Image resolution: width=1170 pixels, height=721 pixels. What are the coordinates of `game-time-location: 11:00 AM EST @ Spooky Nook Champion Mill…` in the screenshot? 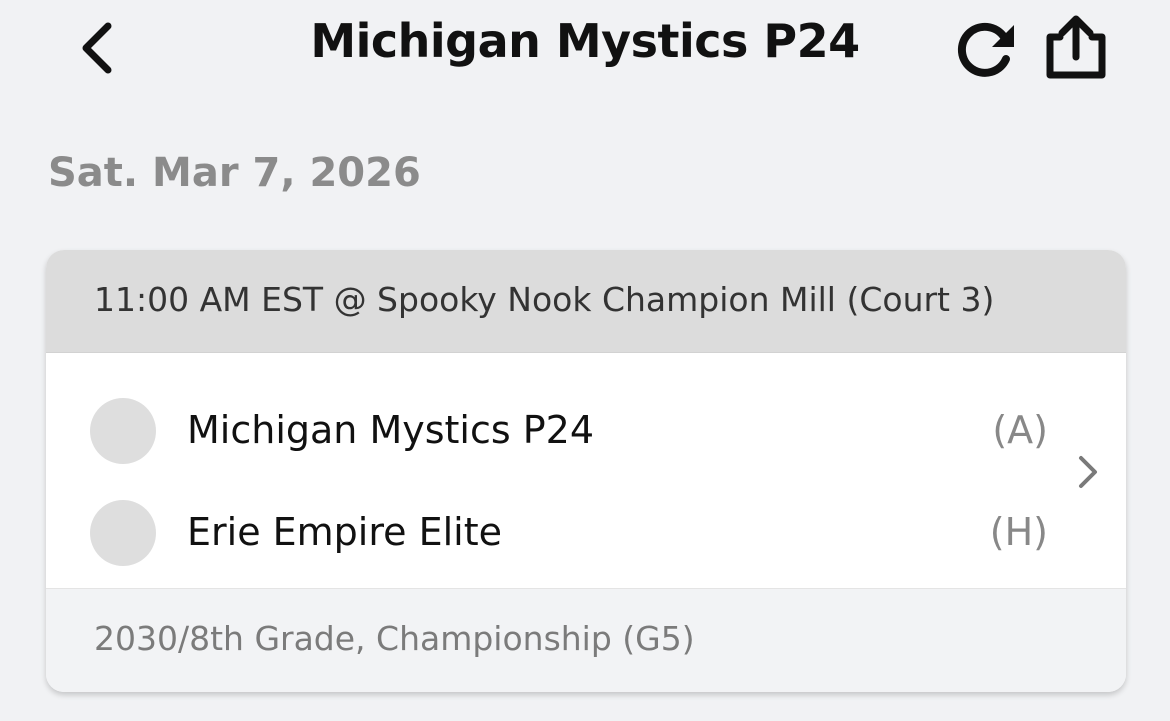 It's located at (544, 299).